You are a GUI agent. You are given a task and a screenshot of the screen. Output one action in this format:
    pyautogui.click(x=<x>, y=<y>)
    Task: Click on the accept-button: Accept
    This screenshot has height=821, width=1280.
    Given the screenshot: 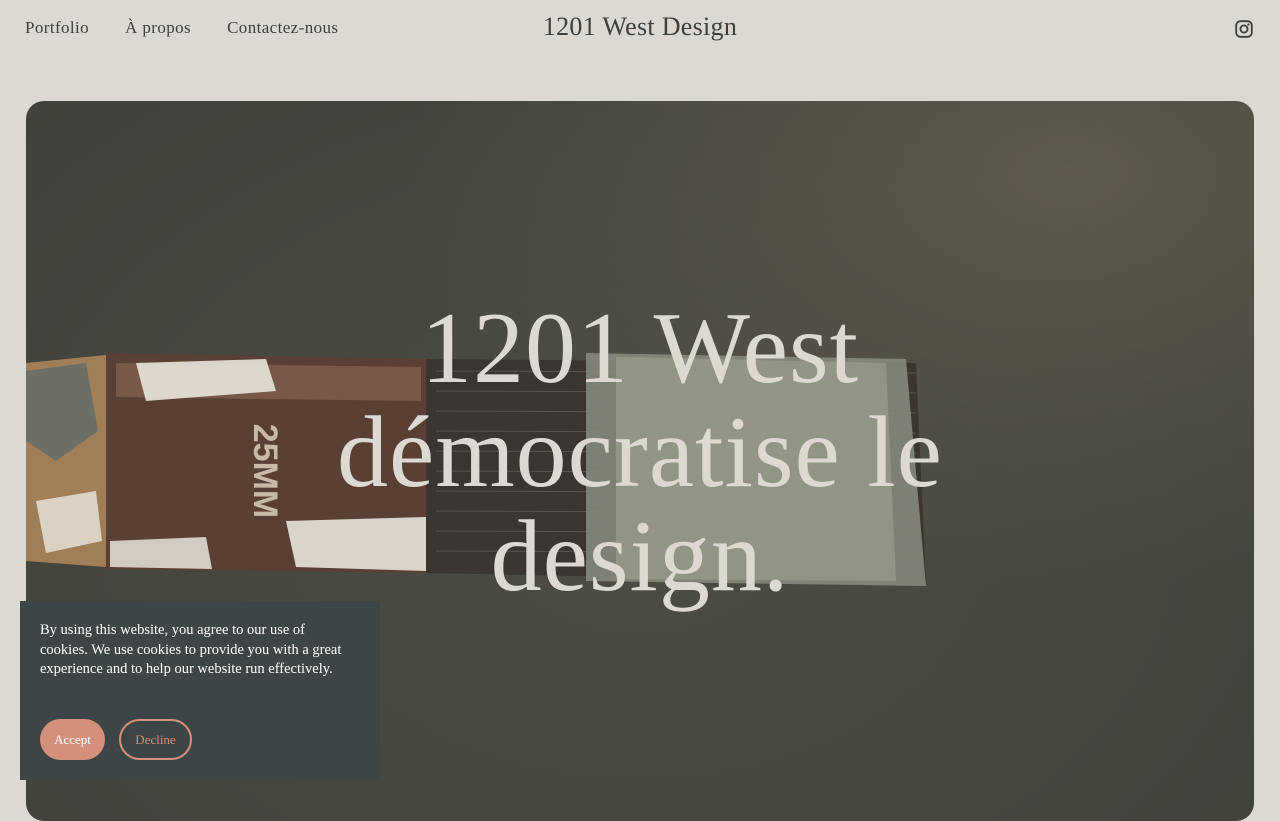 What is the action you would take?
    pyautogui.click(x=72, y=739)
    